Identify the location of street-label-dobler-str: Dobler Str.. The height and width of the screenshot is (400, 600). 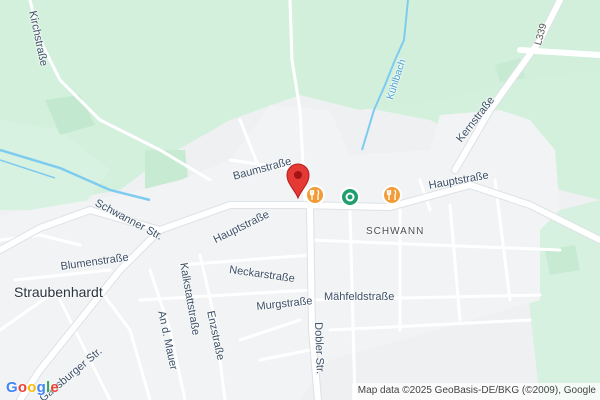
(319, 348).